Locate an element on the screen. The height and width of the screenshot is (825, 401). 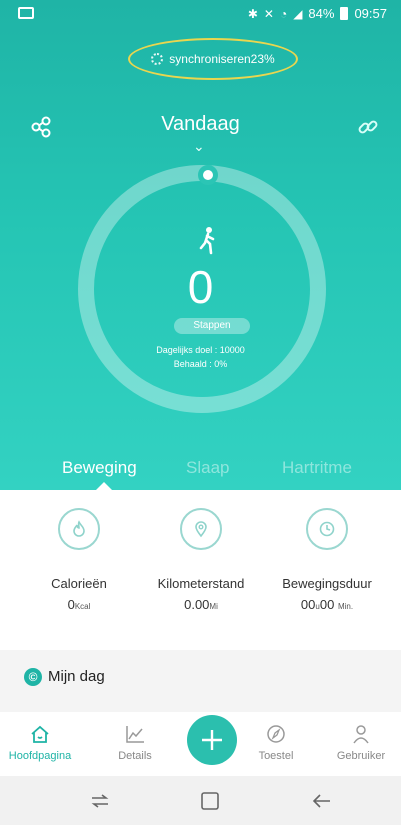
flame-icon is located at coordinates (79, 529).